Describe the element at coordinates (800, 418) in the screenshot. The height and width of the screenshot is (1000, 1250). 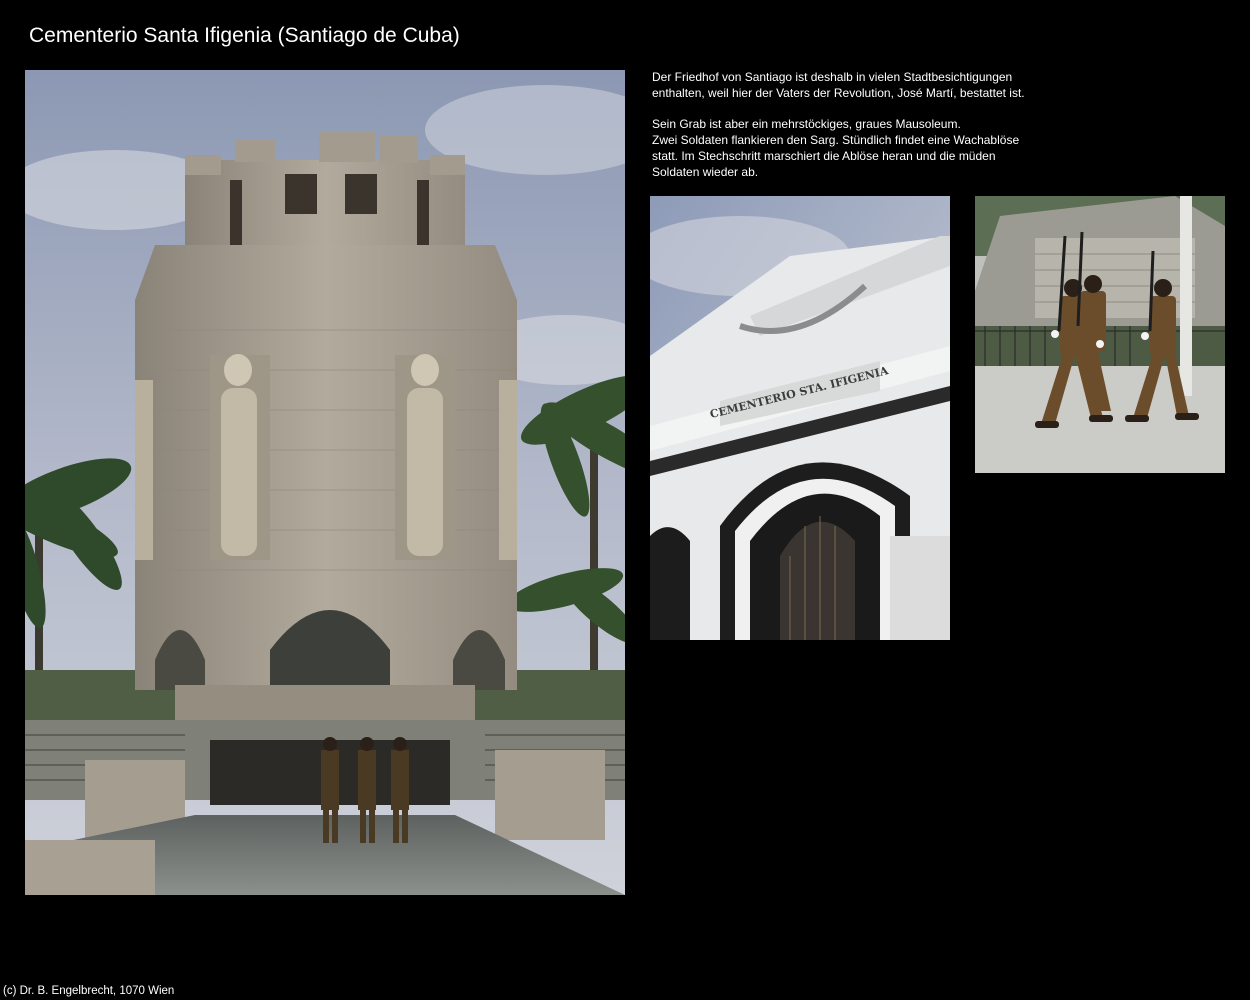
I see `cemetery-entrance-photo: CEMENTERIO STA. IFIGENIA` at that location.